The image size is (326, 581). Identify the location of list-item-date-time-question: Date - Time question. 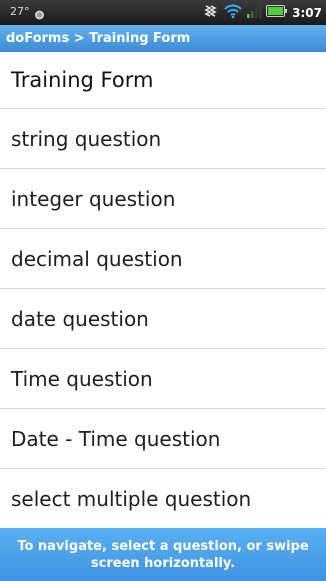
(163, 439).